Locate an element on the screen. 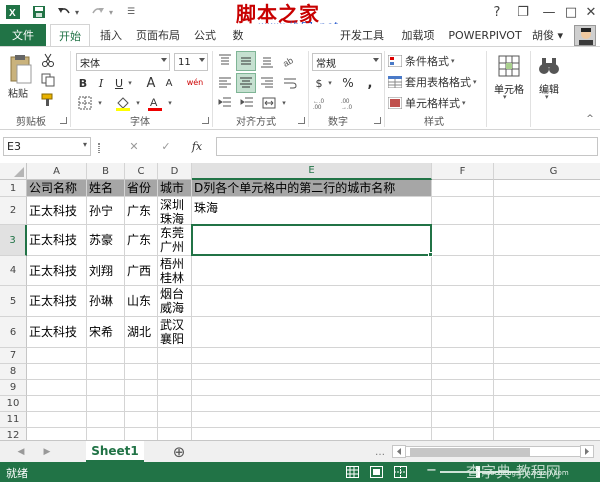 Image resolution: width=600 pixels, height=482 pixels. row-header-10: 10 is located at coordinates (13, 404).